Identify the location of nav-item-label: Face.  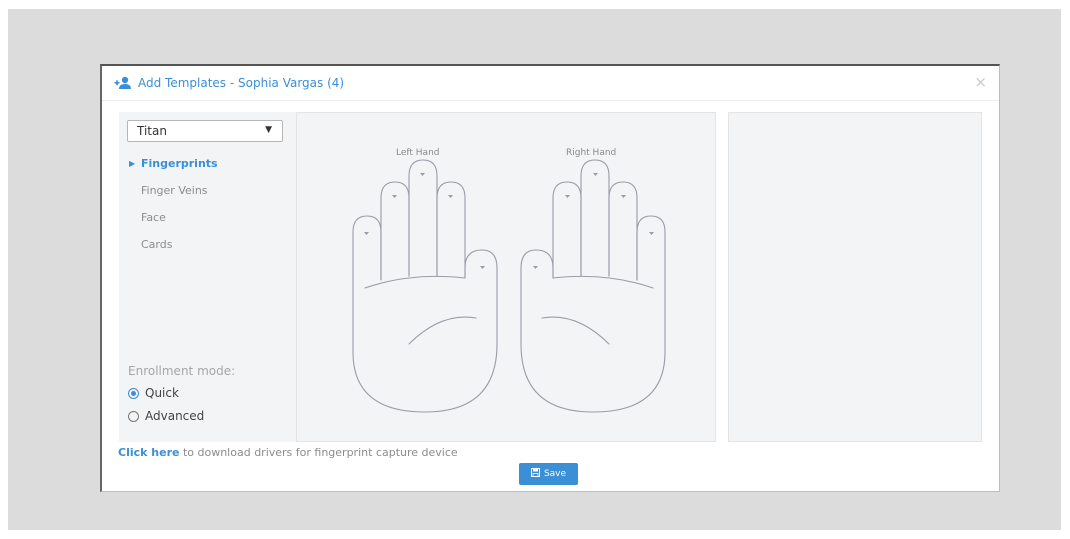
(153, 217).